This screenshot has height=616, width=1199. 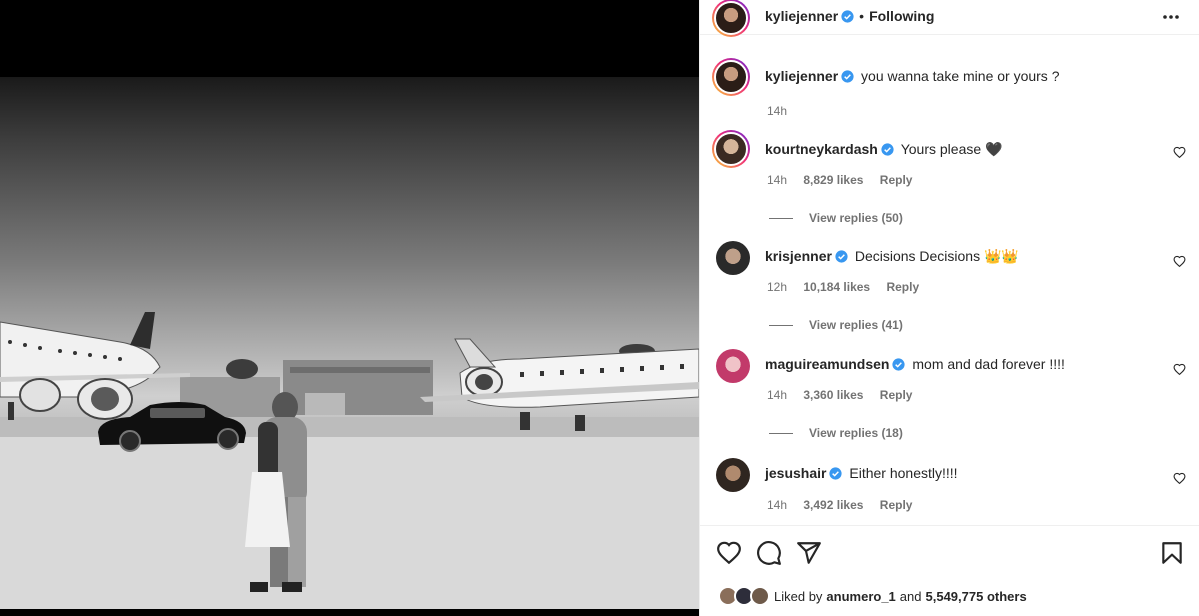 What do you see at coordinates (978, 218) in the screenshot?
I see `view-replies-button: View replies (50)` at bounding box center [978, 218].